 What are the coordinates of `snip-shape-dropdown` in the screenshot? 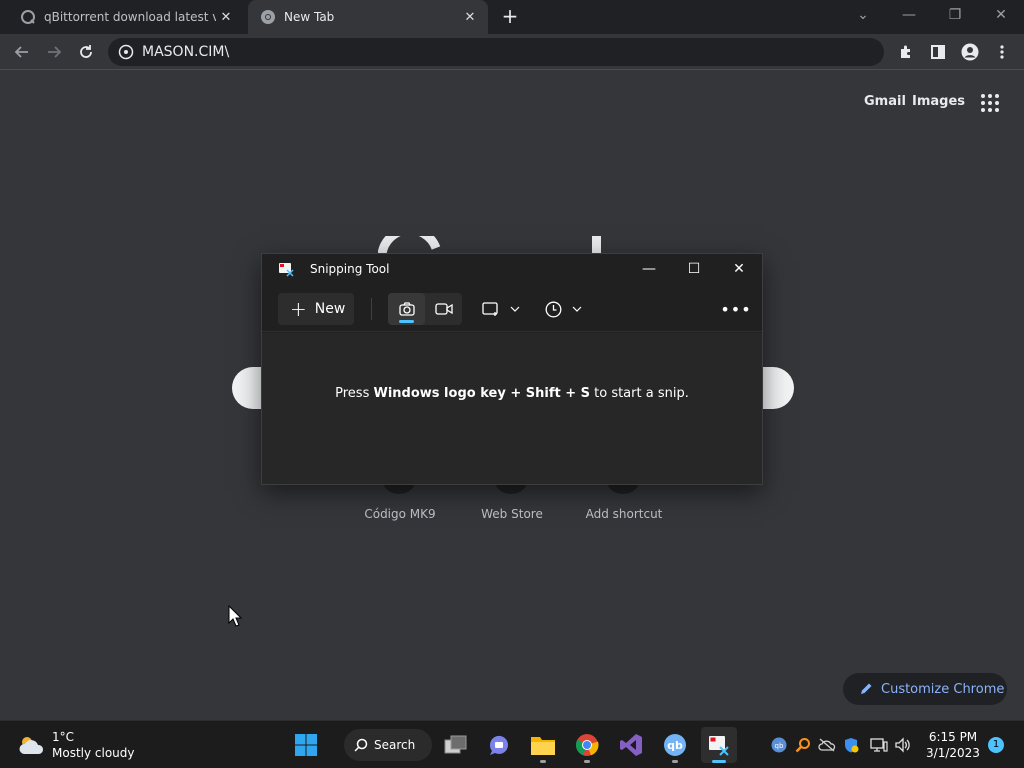 It's located at (501, 309).